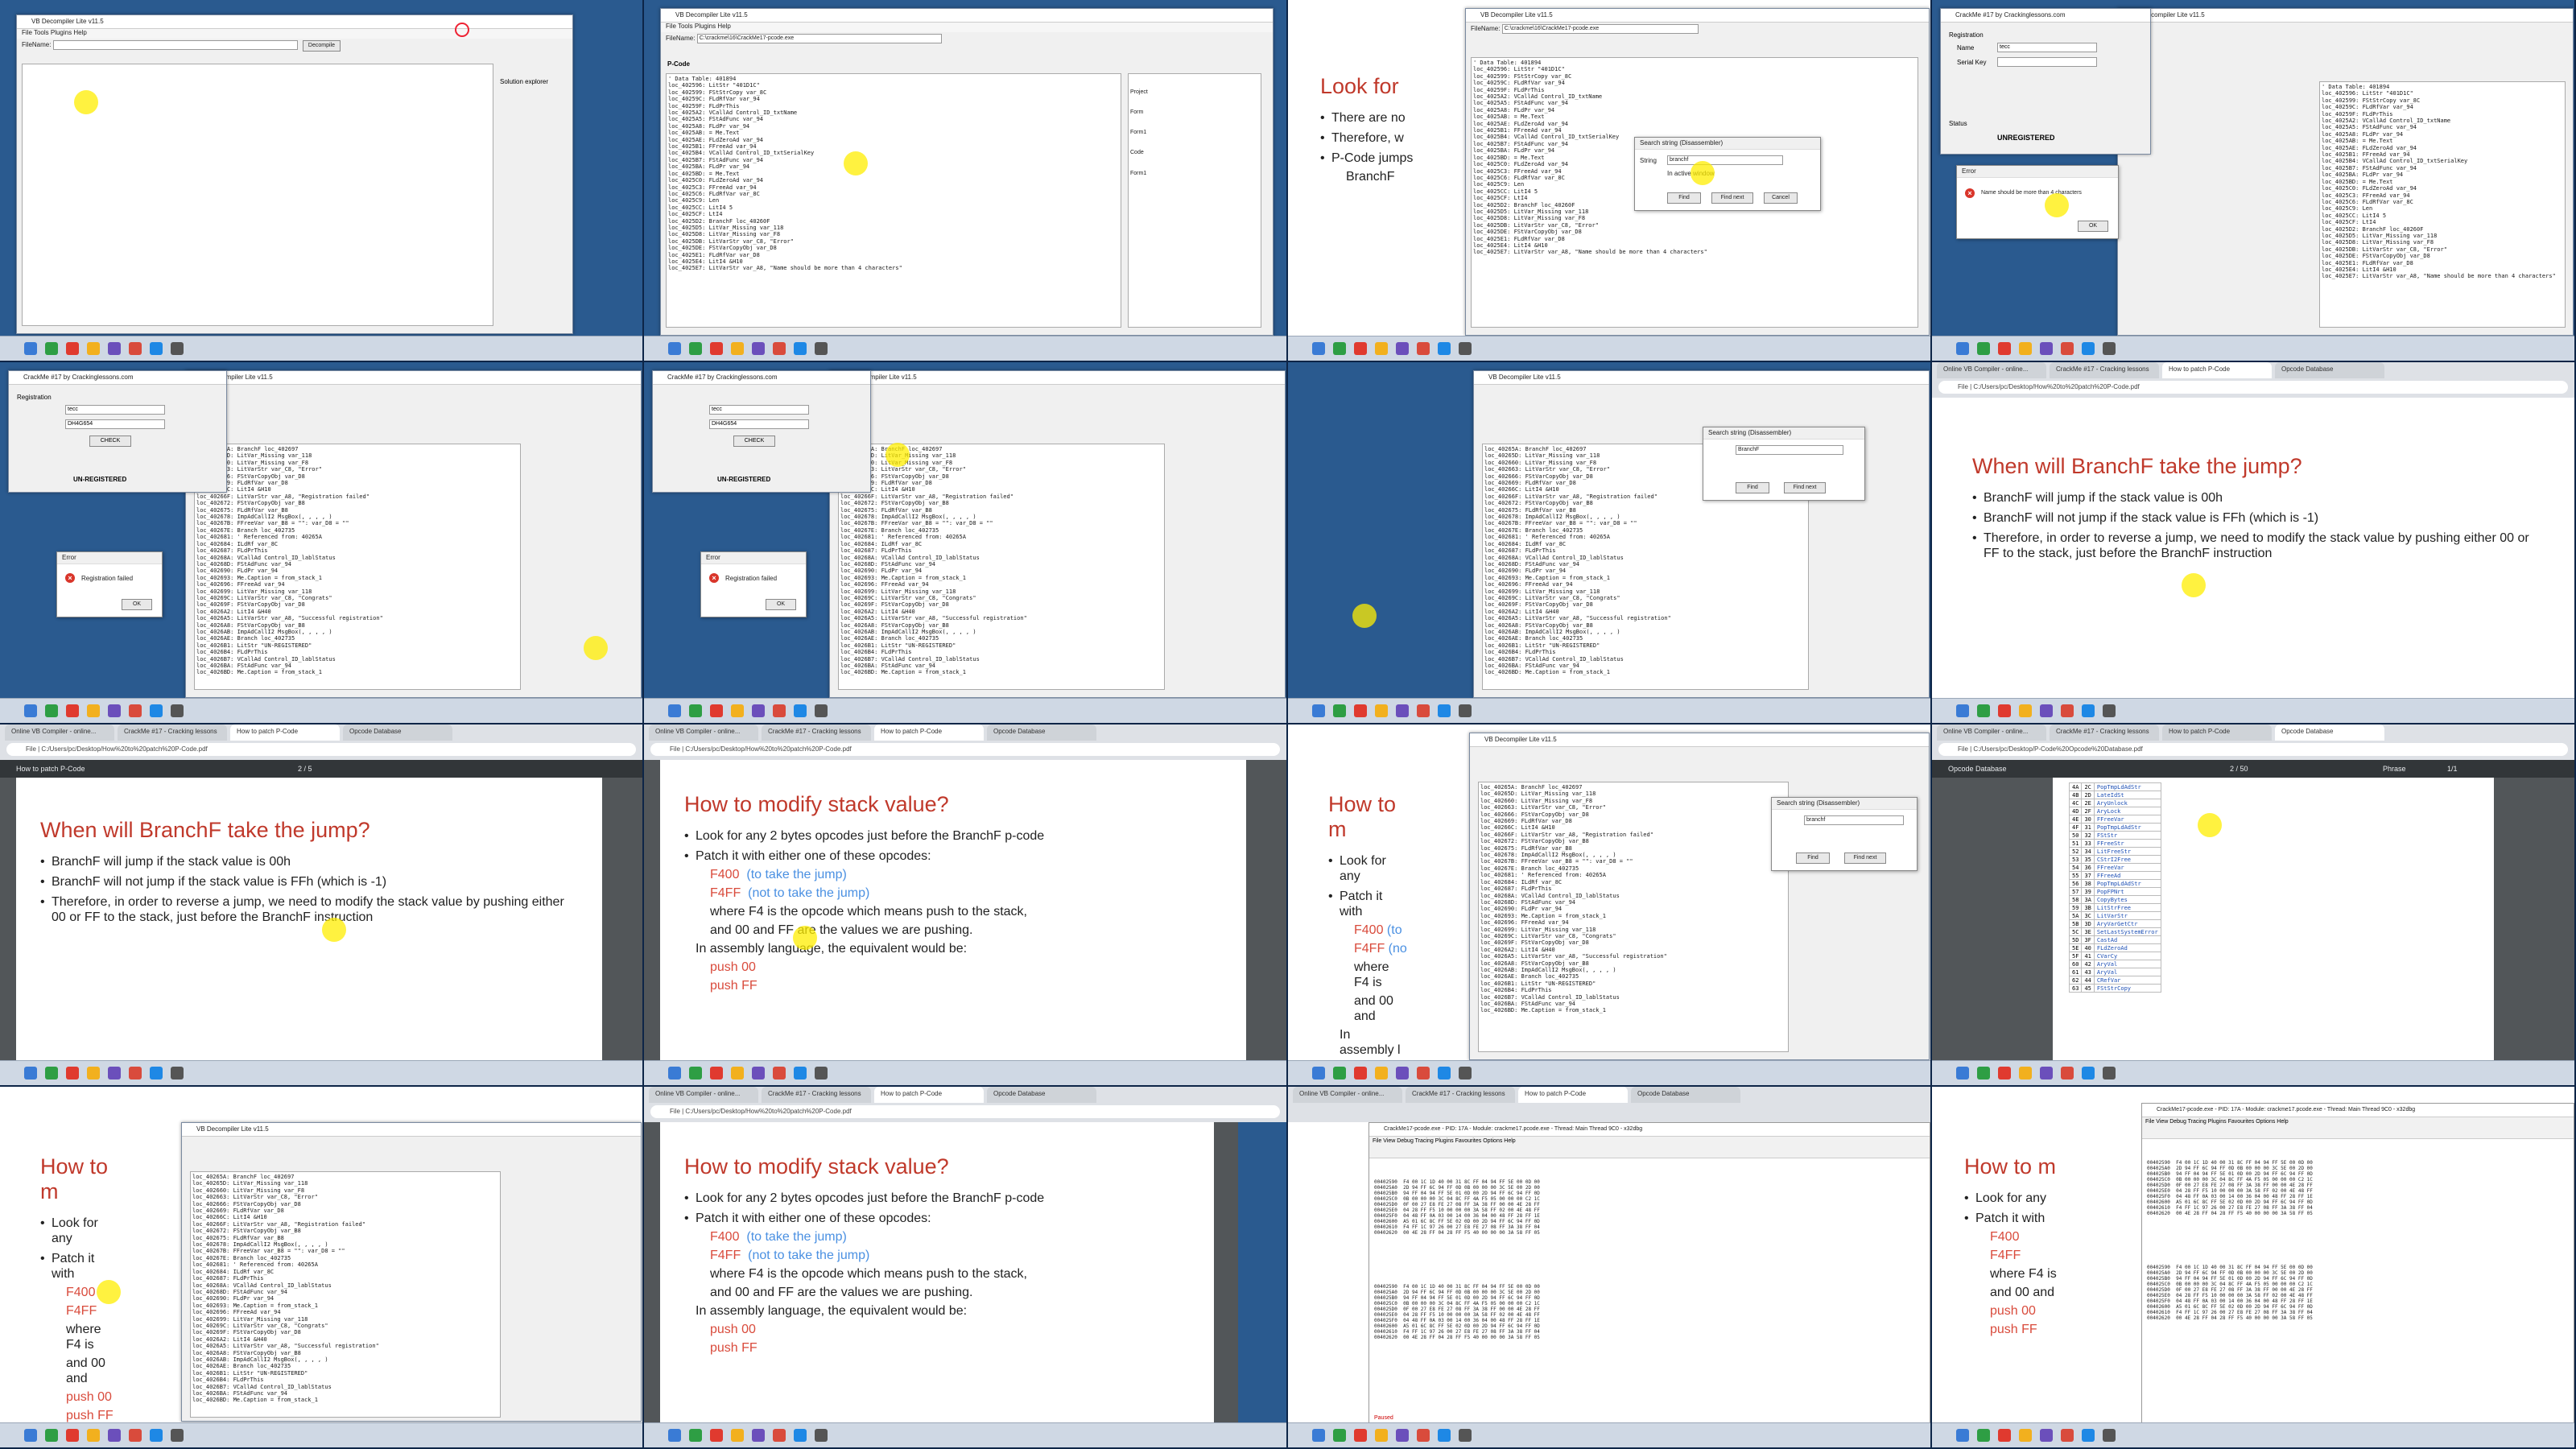  I want to click on browser-tab: How to patch P-Code, so click(2217, 732).